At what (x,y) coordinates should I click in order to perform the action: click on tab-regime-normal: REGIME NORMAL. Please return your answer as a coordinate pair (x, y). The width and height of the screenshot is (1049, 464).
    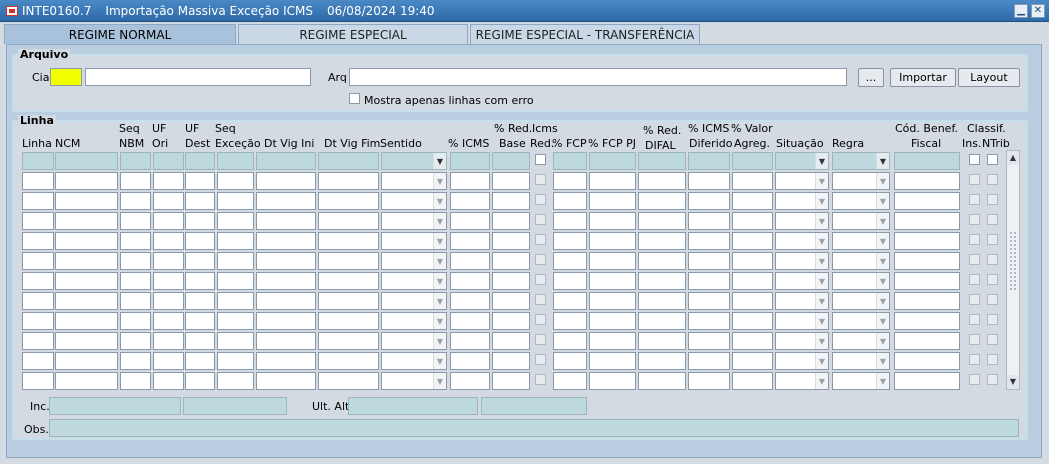
    Looking at the image, I should click on (120, 34).